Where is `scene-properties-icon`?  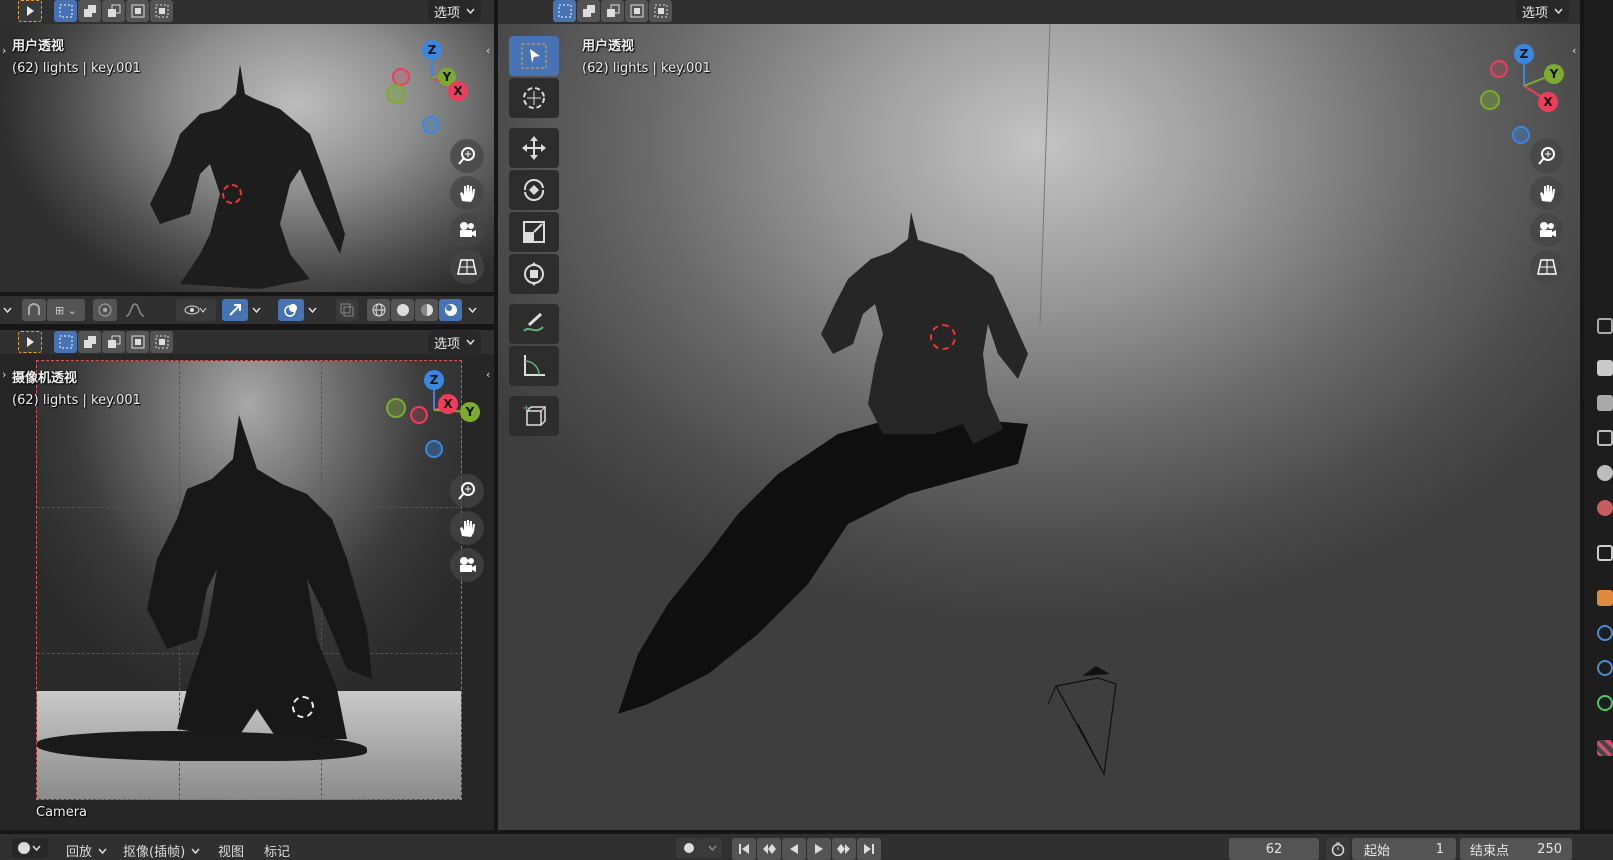 scene-properties-icon is located at coordinates (1605, 473).